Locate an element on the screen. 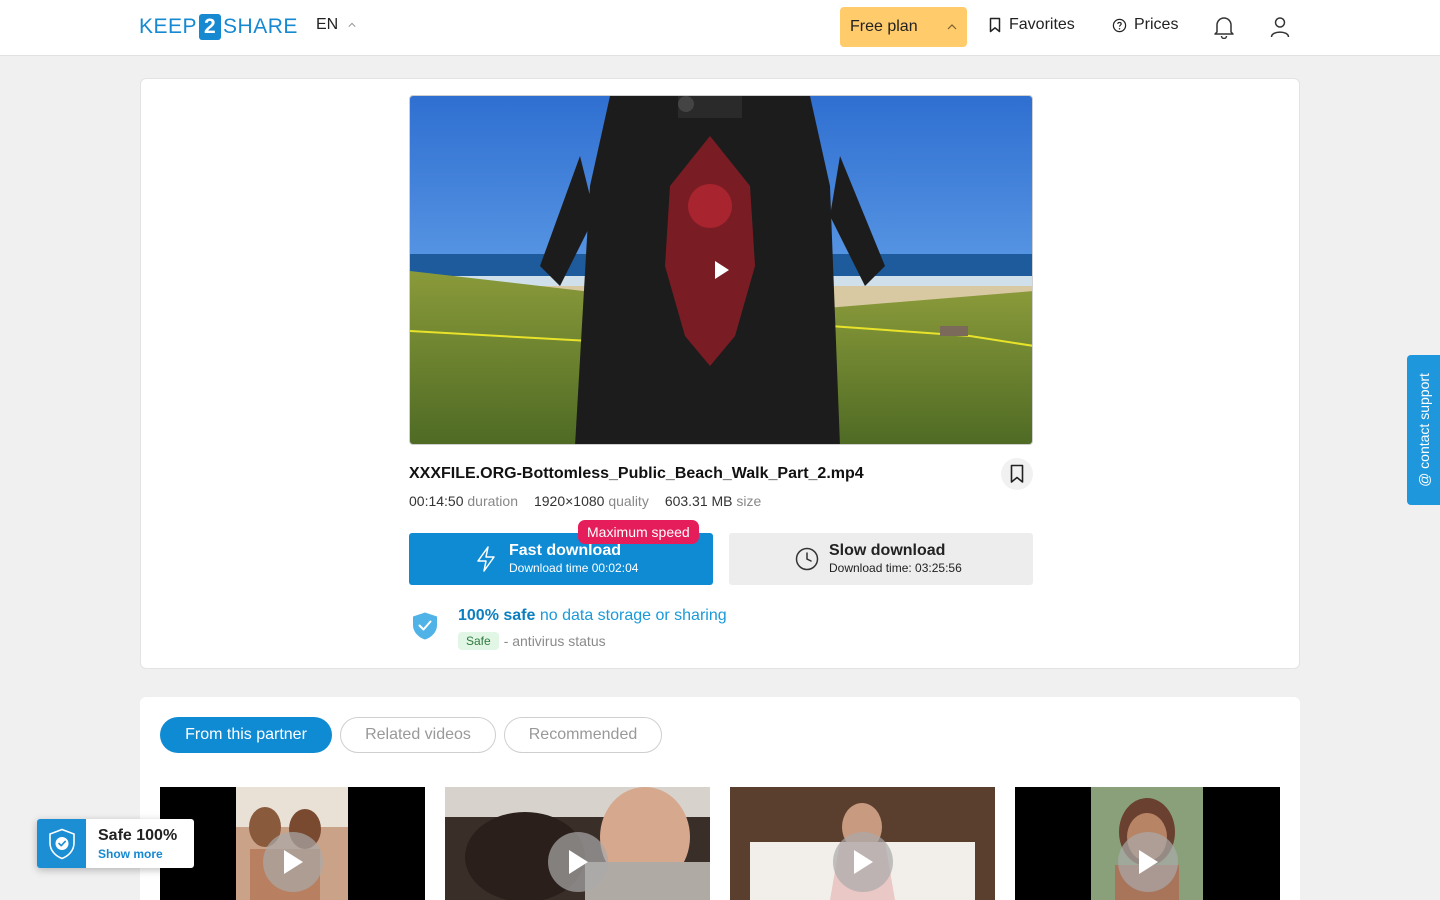  safety-text: 100% safe no data storage or sharing is located at coordinates (592, 616).